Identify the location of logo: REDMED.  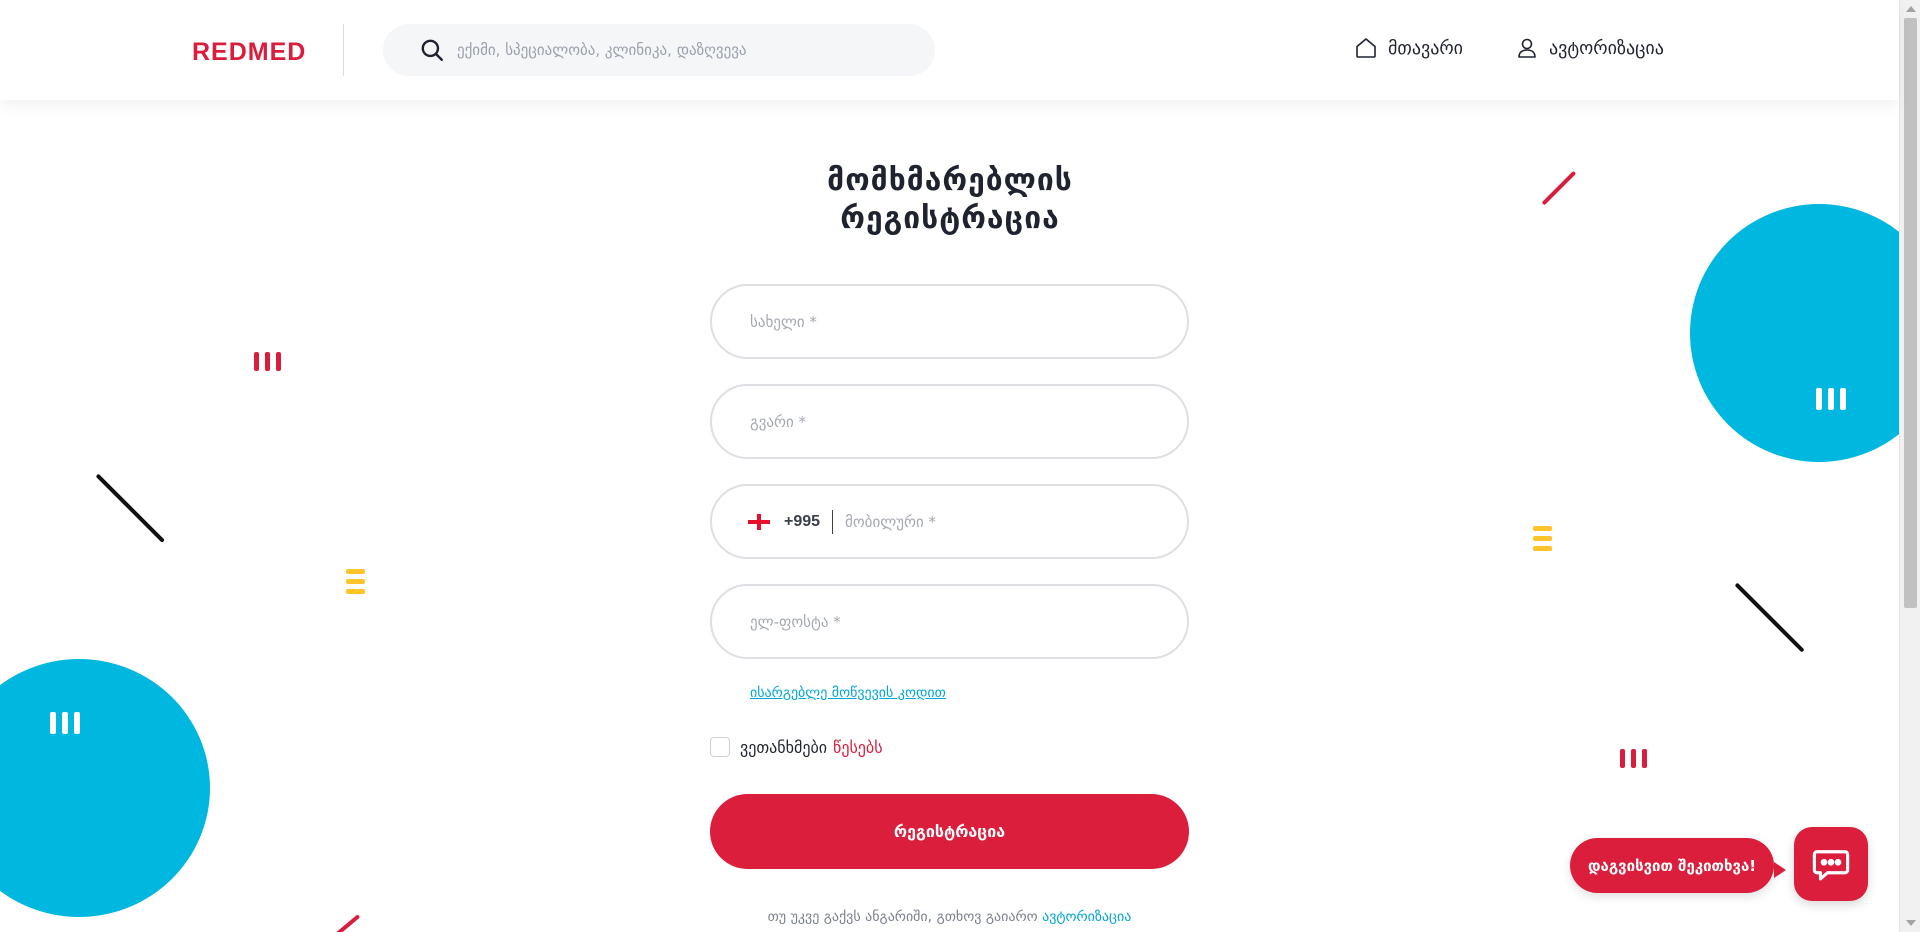
(249, 52).